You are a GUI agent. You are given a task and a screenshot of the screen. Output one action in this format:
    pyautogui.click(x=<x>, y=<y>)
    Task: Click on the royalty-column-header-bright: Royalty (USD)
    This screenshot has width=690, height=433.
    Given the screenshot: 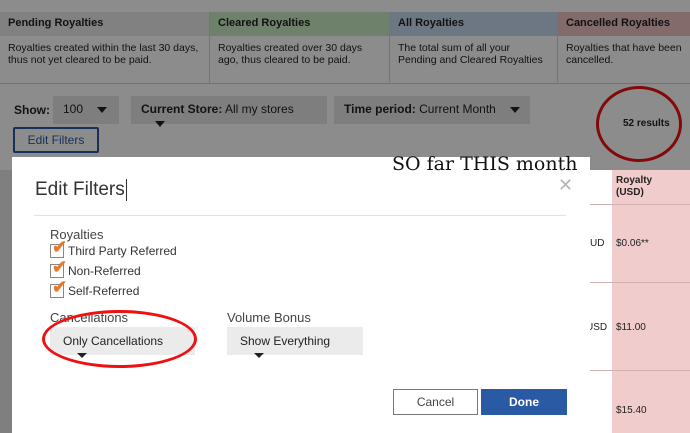 What is the action you would take?
    pyautogui.click(x=634, y=187)
    